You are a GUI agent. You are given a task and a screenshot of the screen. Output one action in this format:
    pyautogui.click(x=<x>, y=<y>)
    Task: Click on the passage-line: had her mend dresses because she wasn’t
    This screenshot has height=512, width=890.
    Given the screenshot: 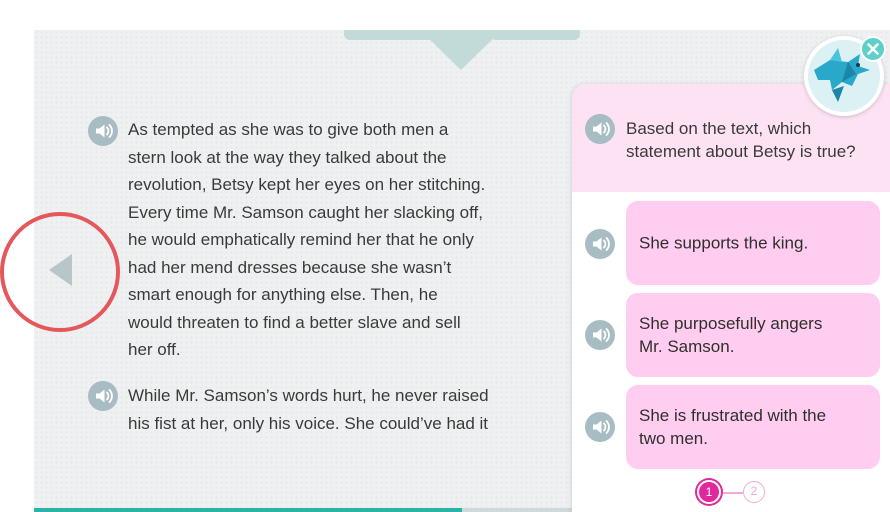 What is the action you would take?
    pyautogui.click(x=290, y=267)
    